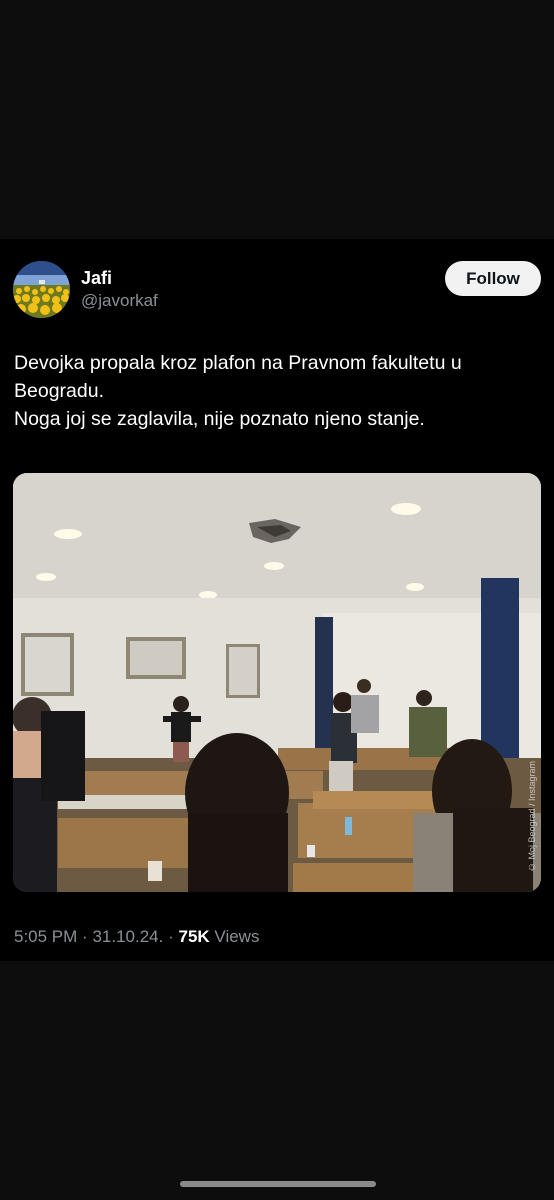 The image size is (554, 1200). I want to click on sunflower-field-avatar-icon, so click(41, 289).